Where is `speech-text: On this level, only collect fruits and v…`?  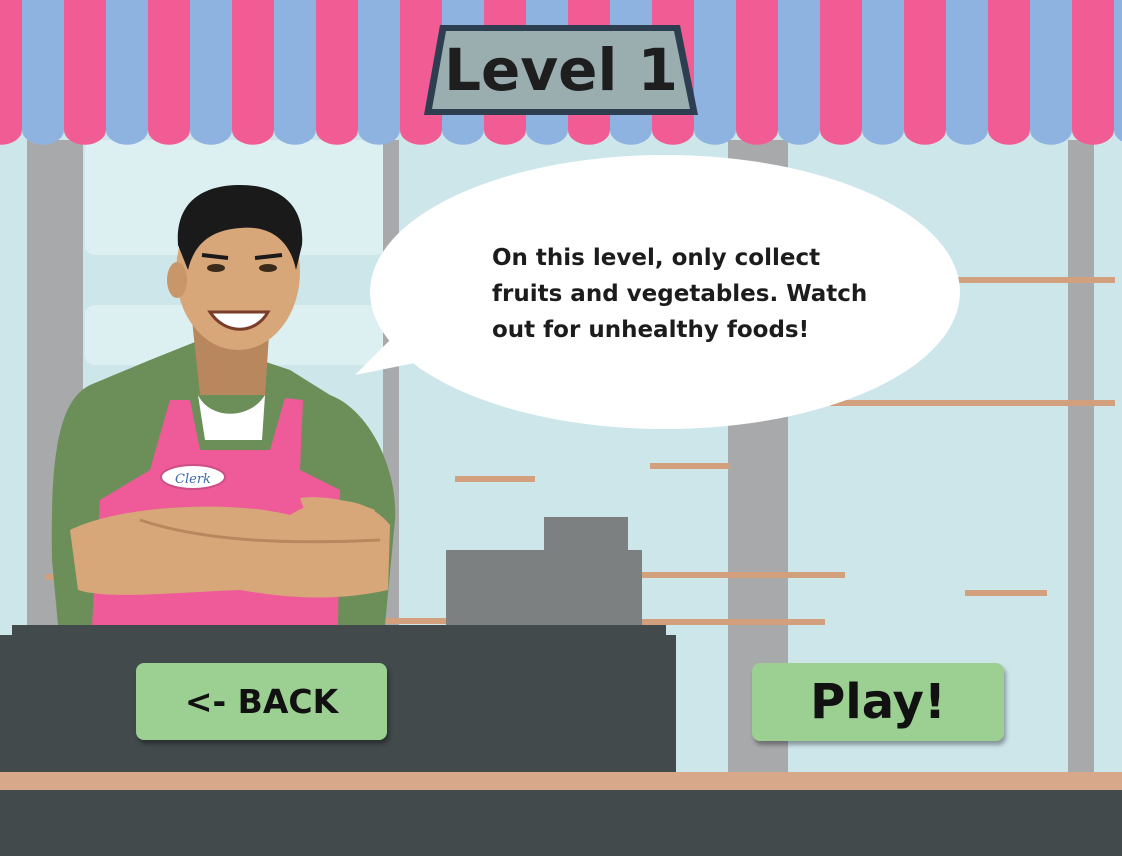 speech-text: On this level, only collect fruits and v… is located at coordinates (702, 294).